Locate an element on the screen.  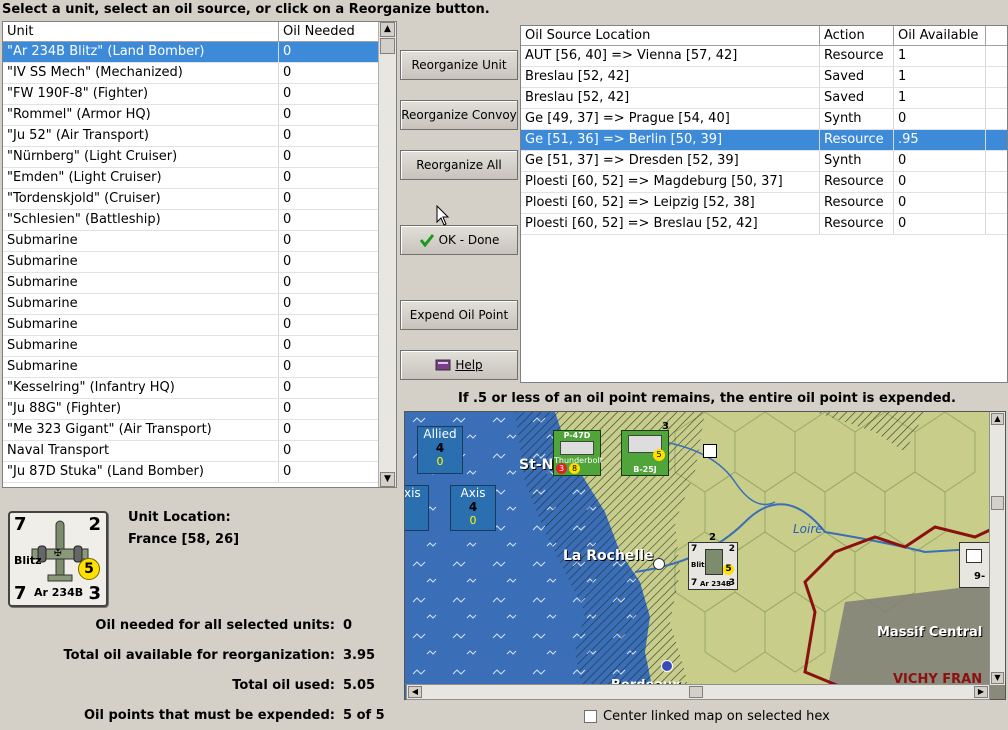
unit-table-row: "Rommel" (Armor HQ) 0 is located at coordinates (199, 115).